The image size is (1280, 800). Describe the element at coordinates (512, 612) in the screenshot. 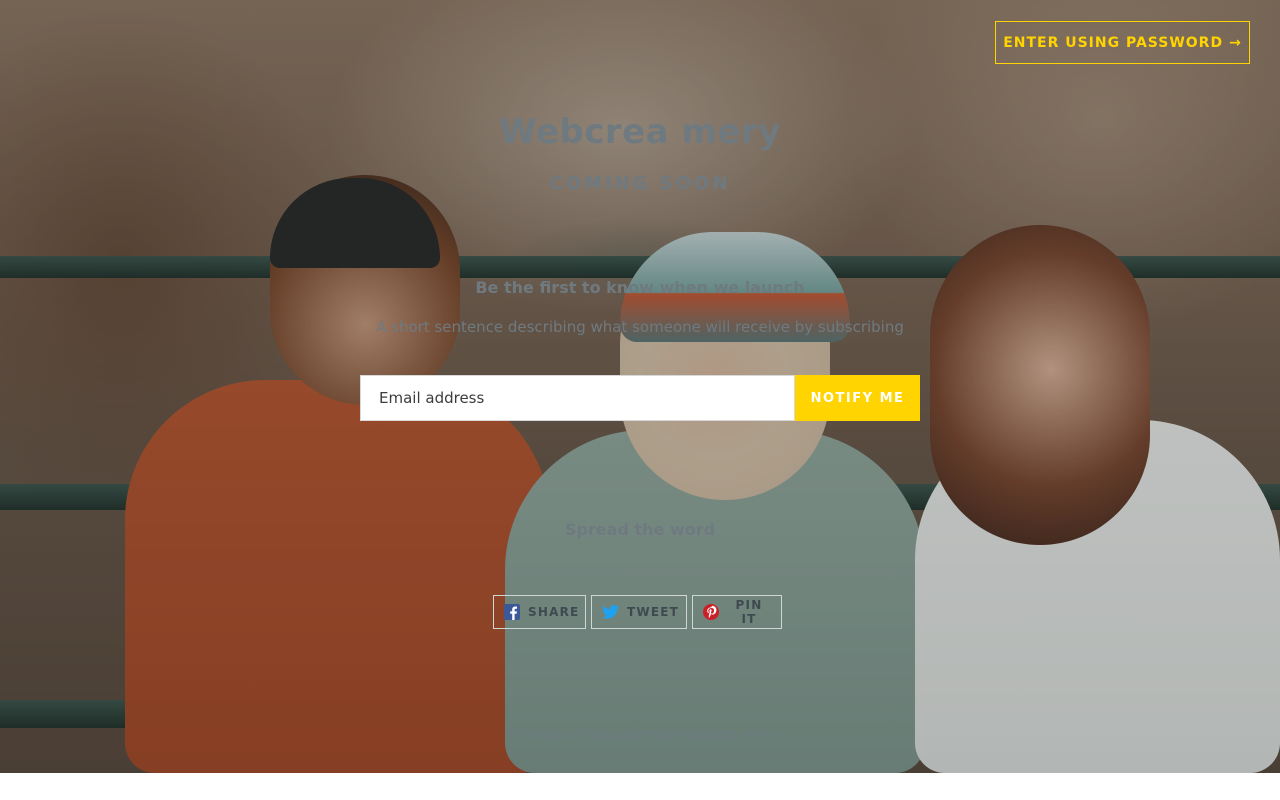

I see `facebook-icon` at that location.